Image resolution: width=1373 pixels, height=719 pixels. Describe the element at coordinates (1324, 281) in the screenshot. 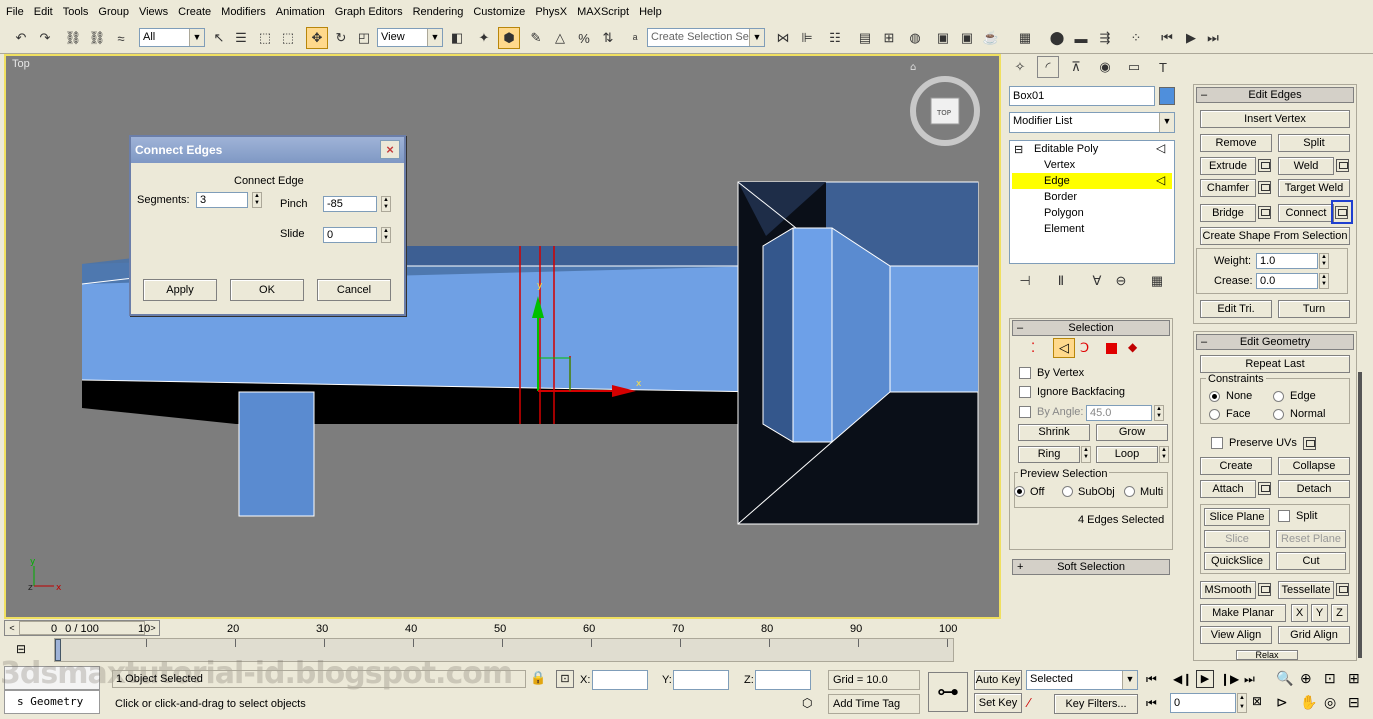

I see `crease-spinner-arrows: ▲ ▼` at that location.